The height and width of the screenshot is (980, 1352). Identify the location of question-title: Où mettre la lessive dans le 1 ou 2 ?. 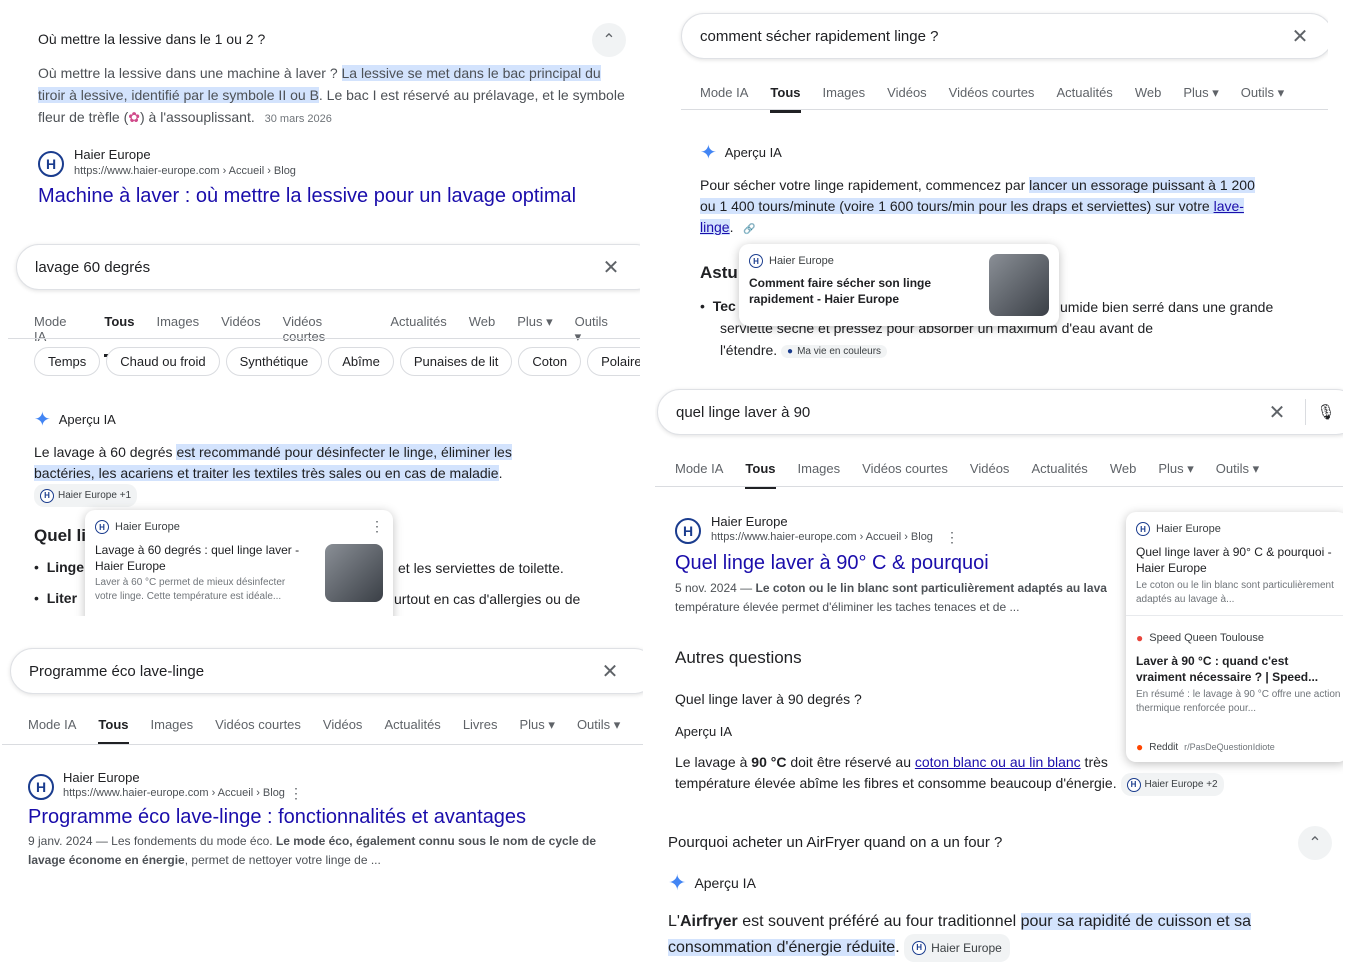
(151, 39).